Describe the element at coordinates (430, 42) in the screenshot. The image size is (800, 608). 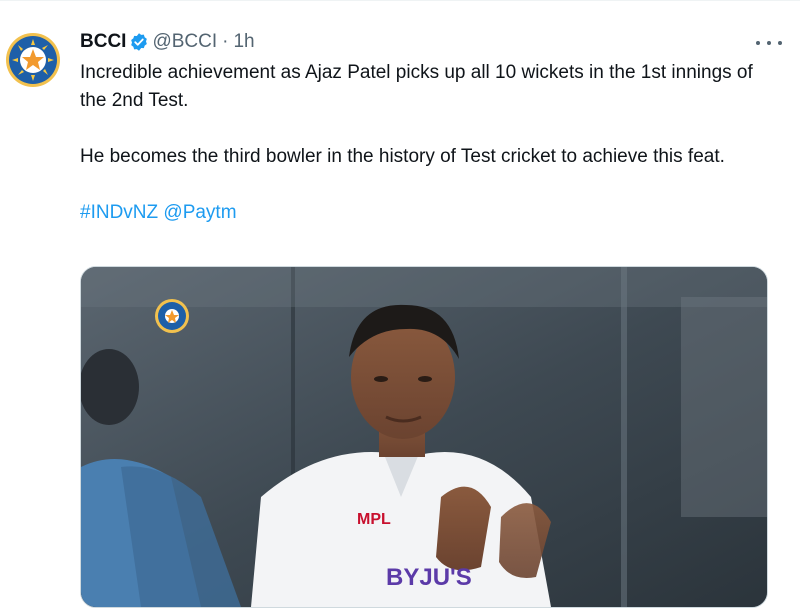
I see `tweet-header: BCCI @BCCI · 1h` at that location.